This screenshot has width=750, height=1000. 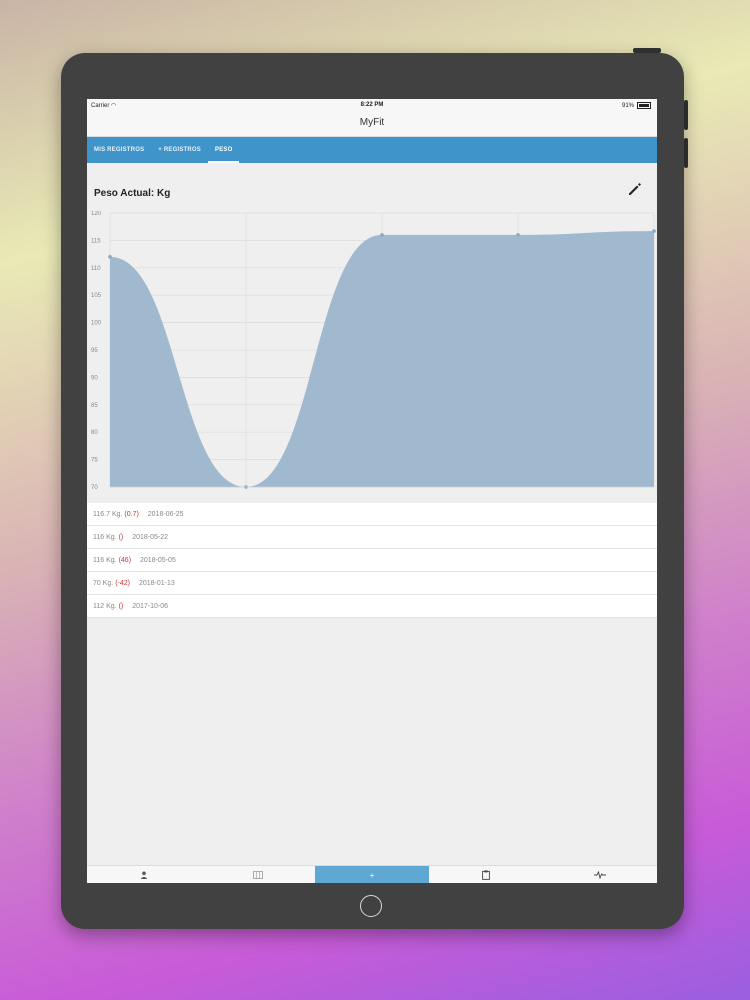 What do you see at coordinates (94, 461) in the screenshot?
I see `y-tick-label: 75` at bounding box center [94, 461].